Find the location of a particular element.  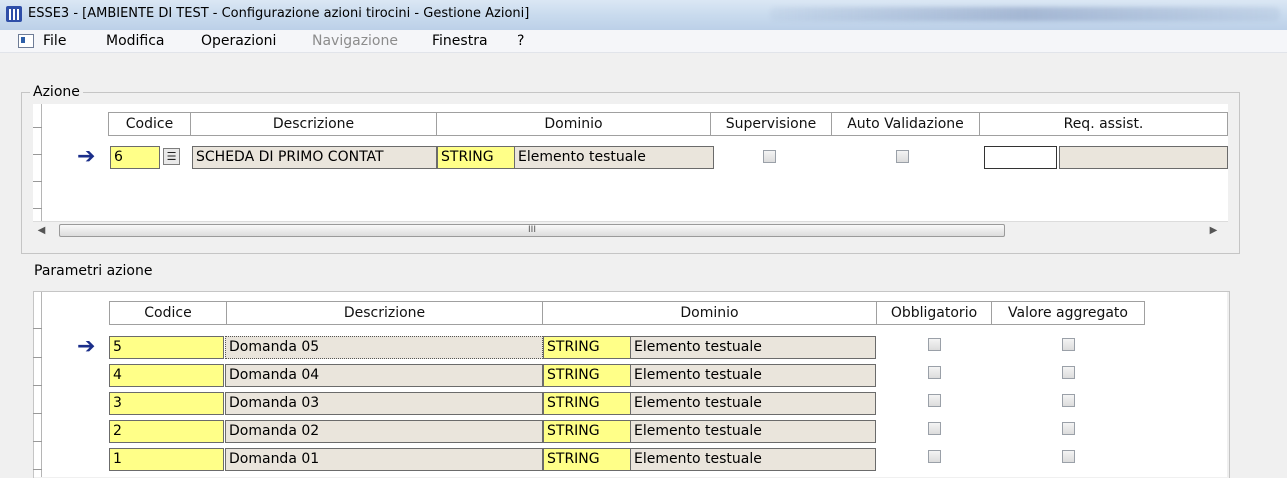

parametri-section-label: Parametri azione is located at coordinates (93, 271).